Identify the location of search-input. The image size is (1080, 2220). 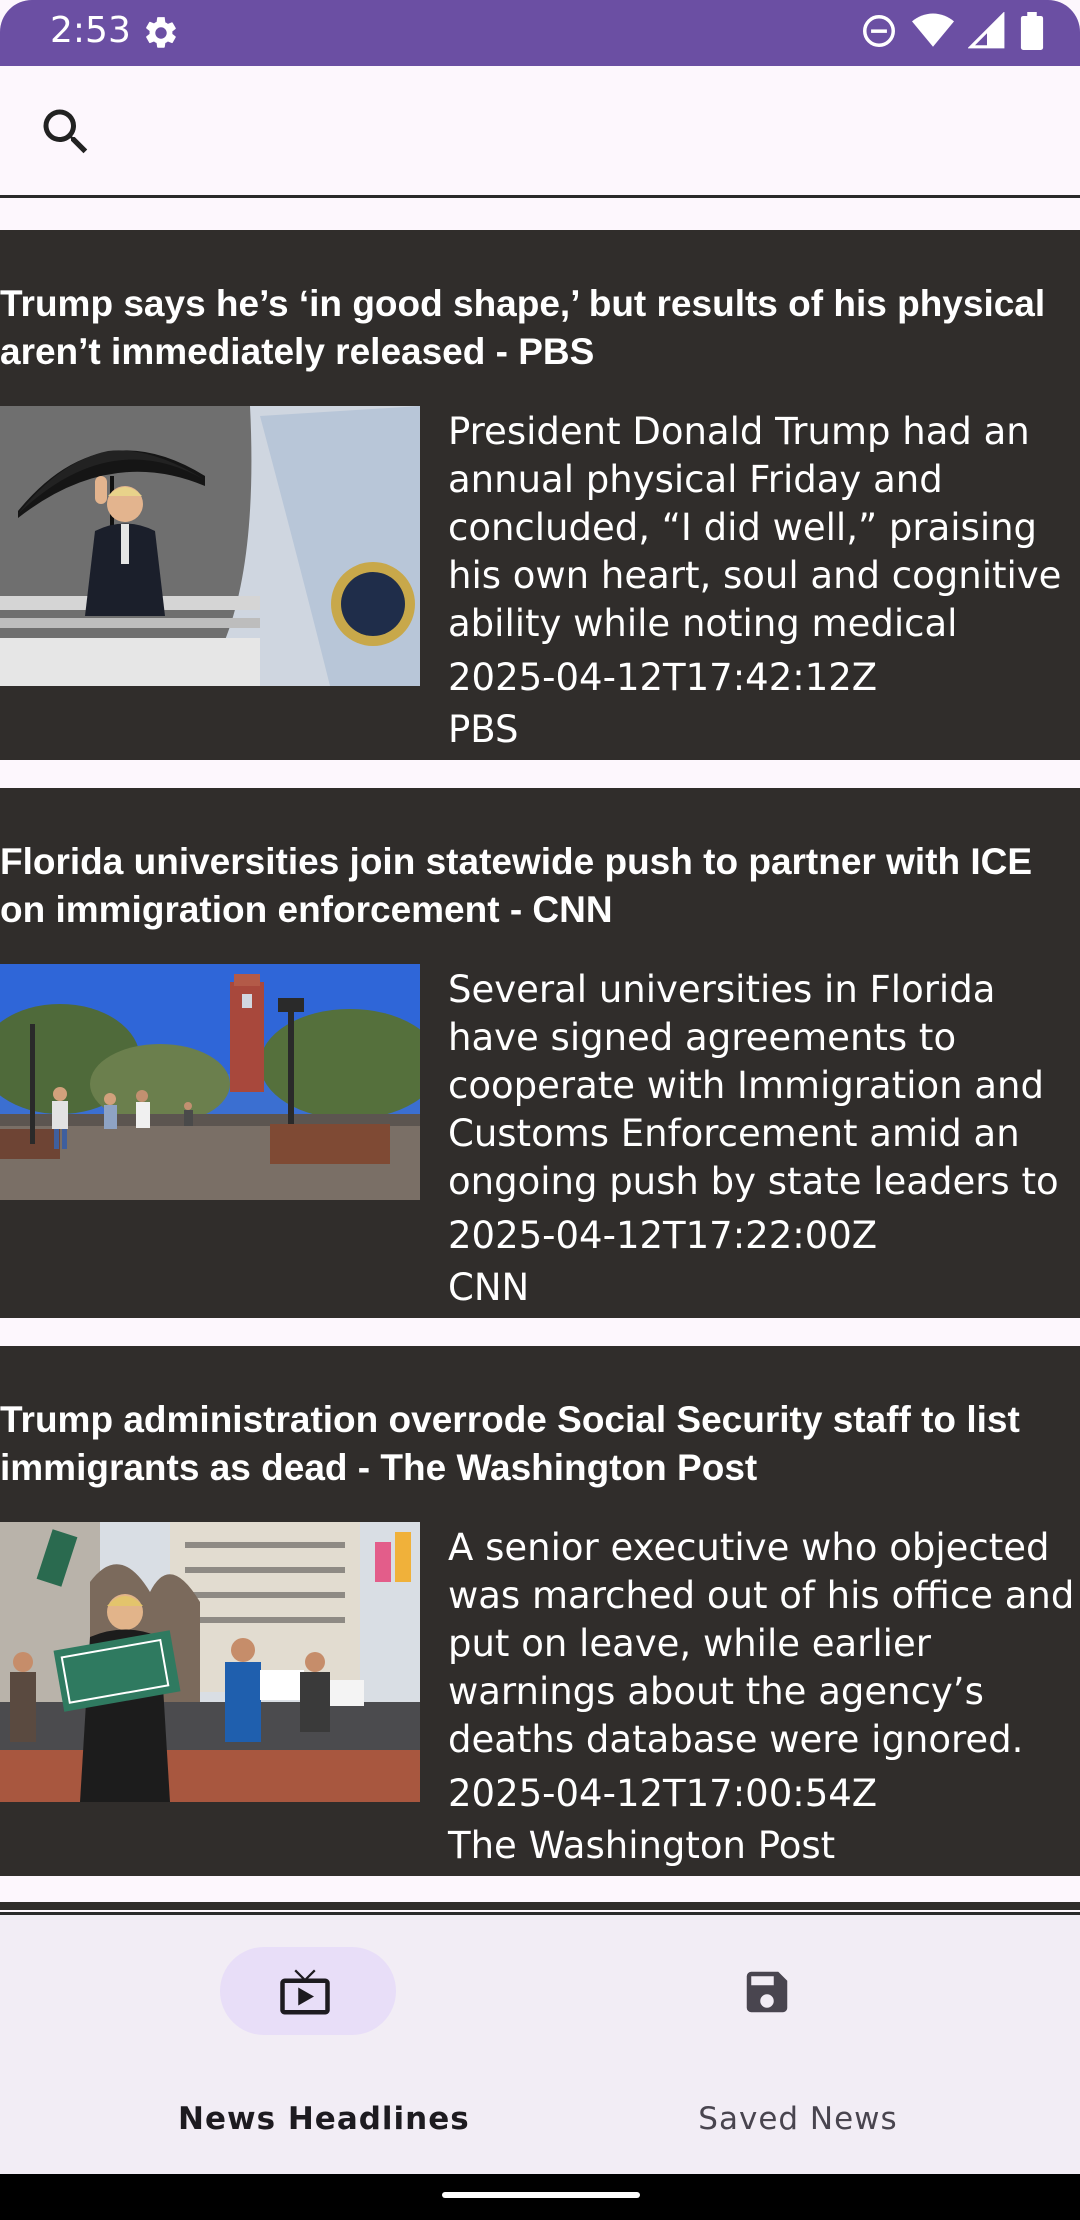
(570, 132).